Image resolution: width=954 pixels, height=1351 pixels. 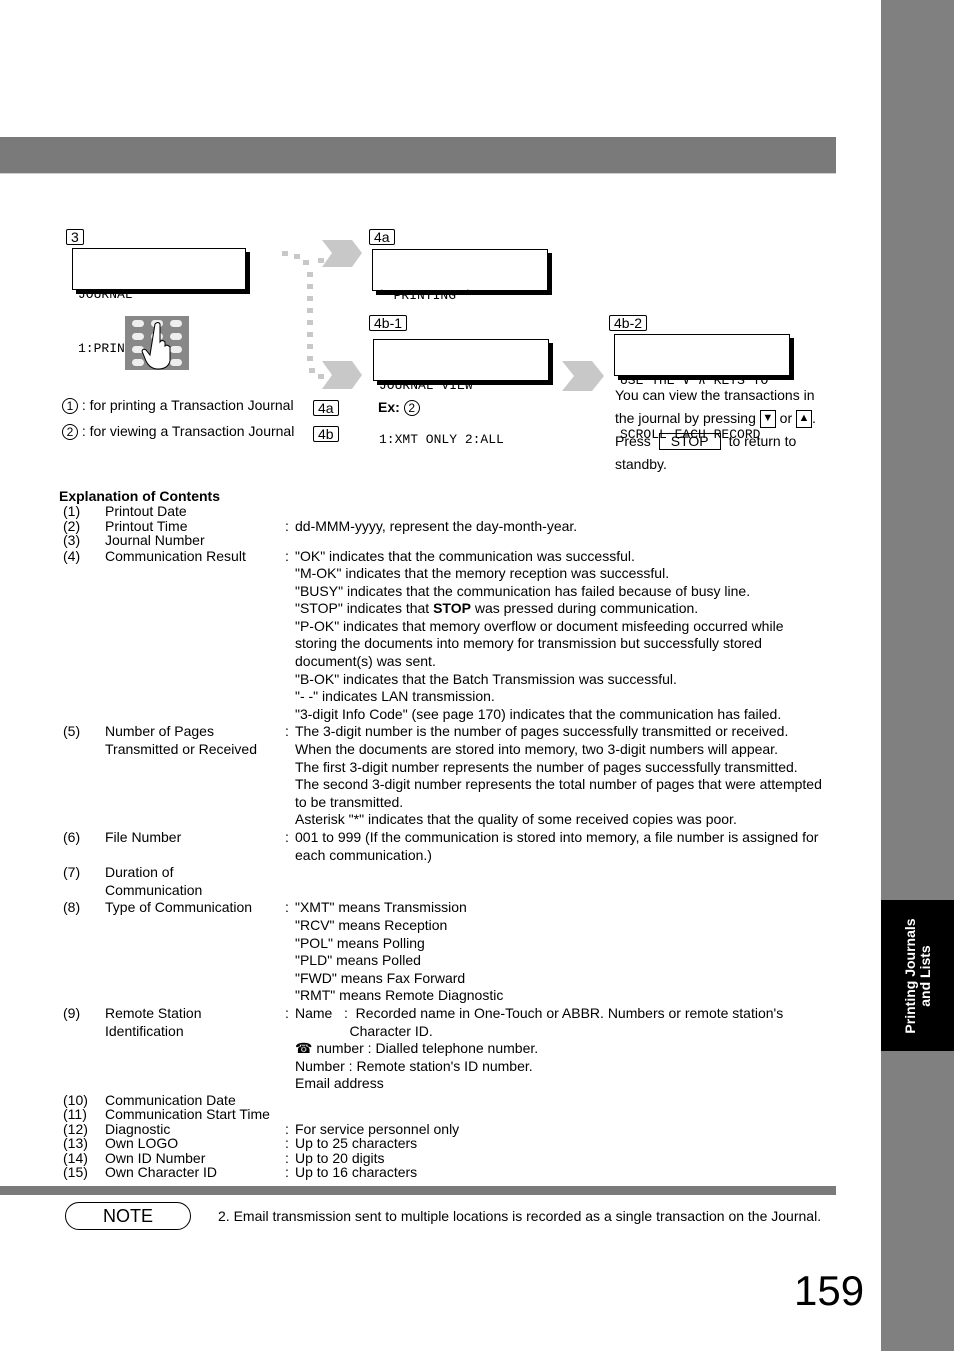 What do you see at coordinates (565, 1172) in the screenshot?
I see `item-description: Up to 16 characters` at bounding box center [565, 1172].